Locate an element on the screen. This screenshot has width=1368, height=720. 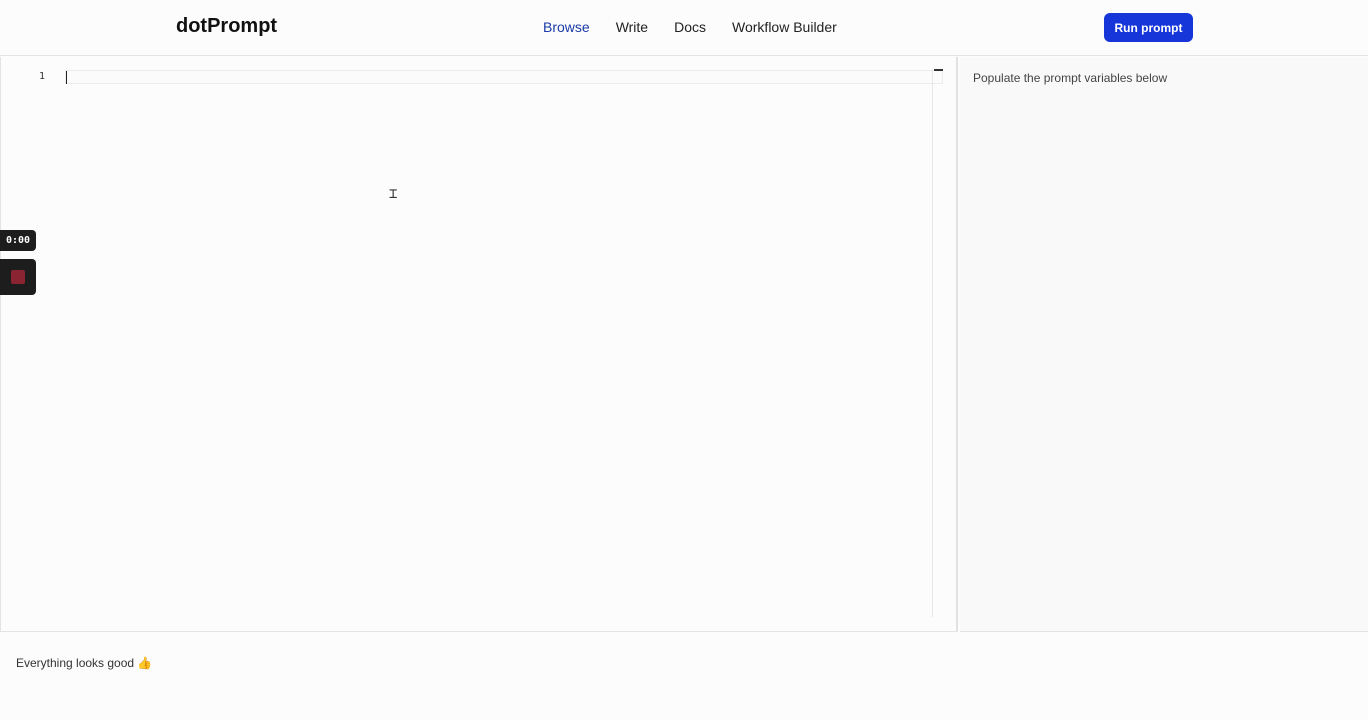
main-nav: Browse Write Docs Workflow Builder is located at coordinates (703, 27).